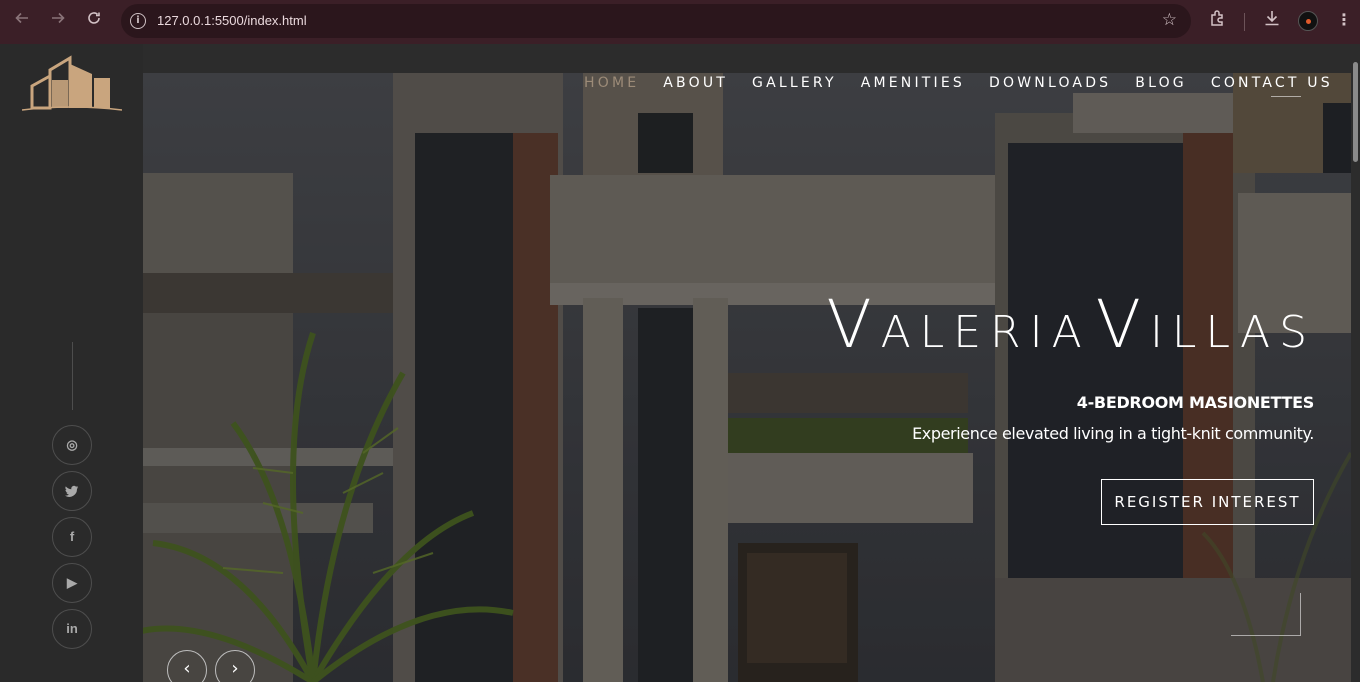  What do you see at coordinates (72, 376) in the screenshot?
I see `sidebar-divider` at bounding box center [72, 376].